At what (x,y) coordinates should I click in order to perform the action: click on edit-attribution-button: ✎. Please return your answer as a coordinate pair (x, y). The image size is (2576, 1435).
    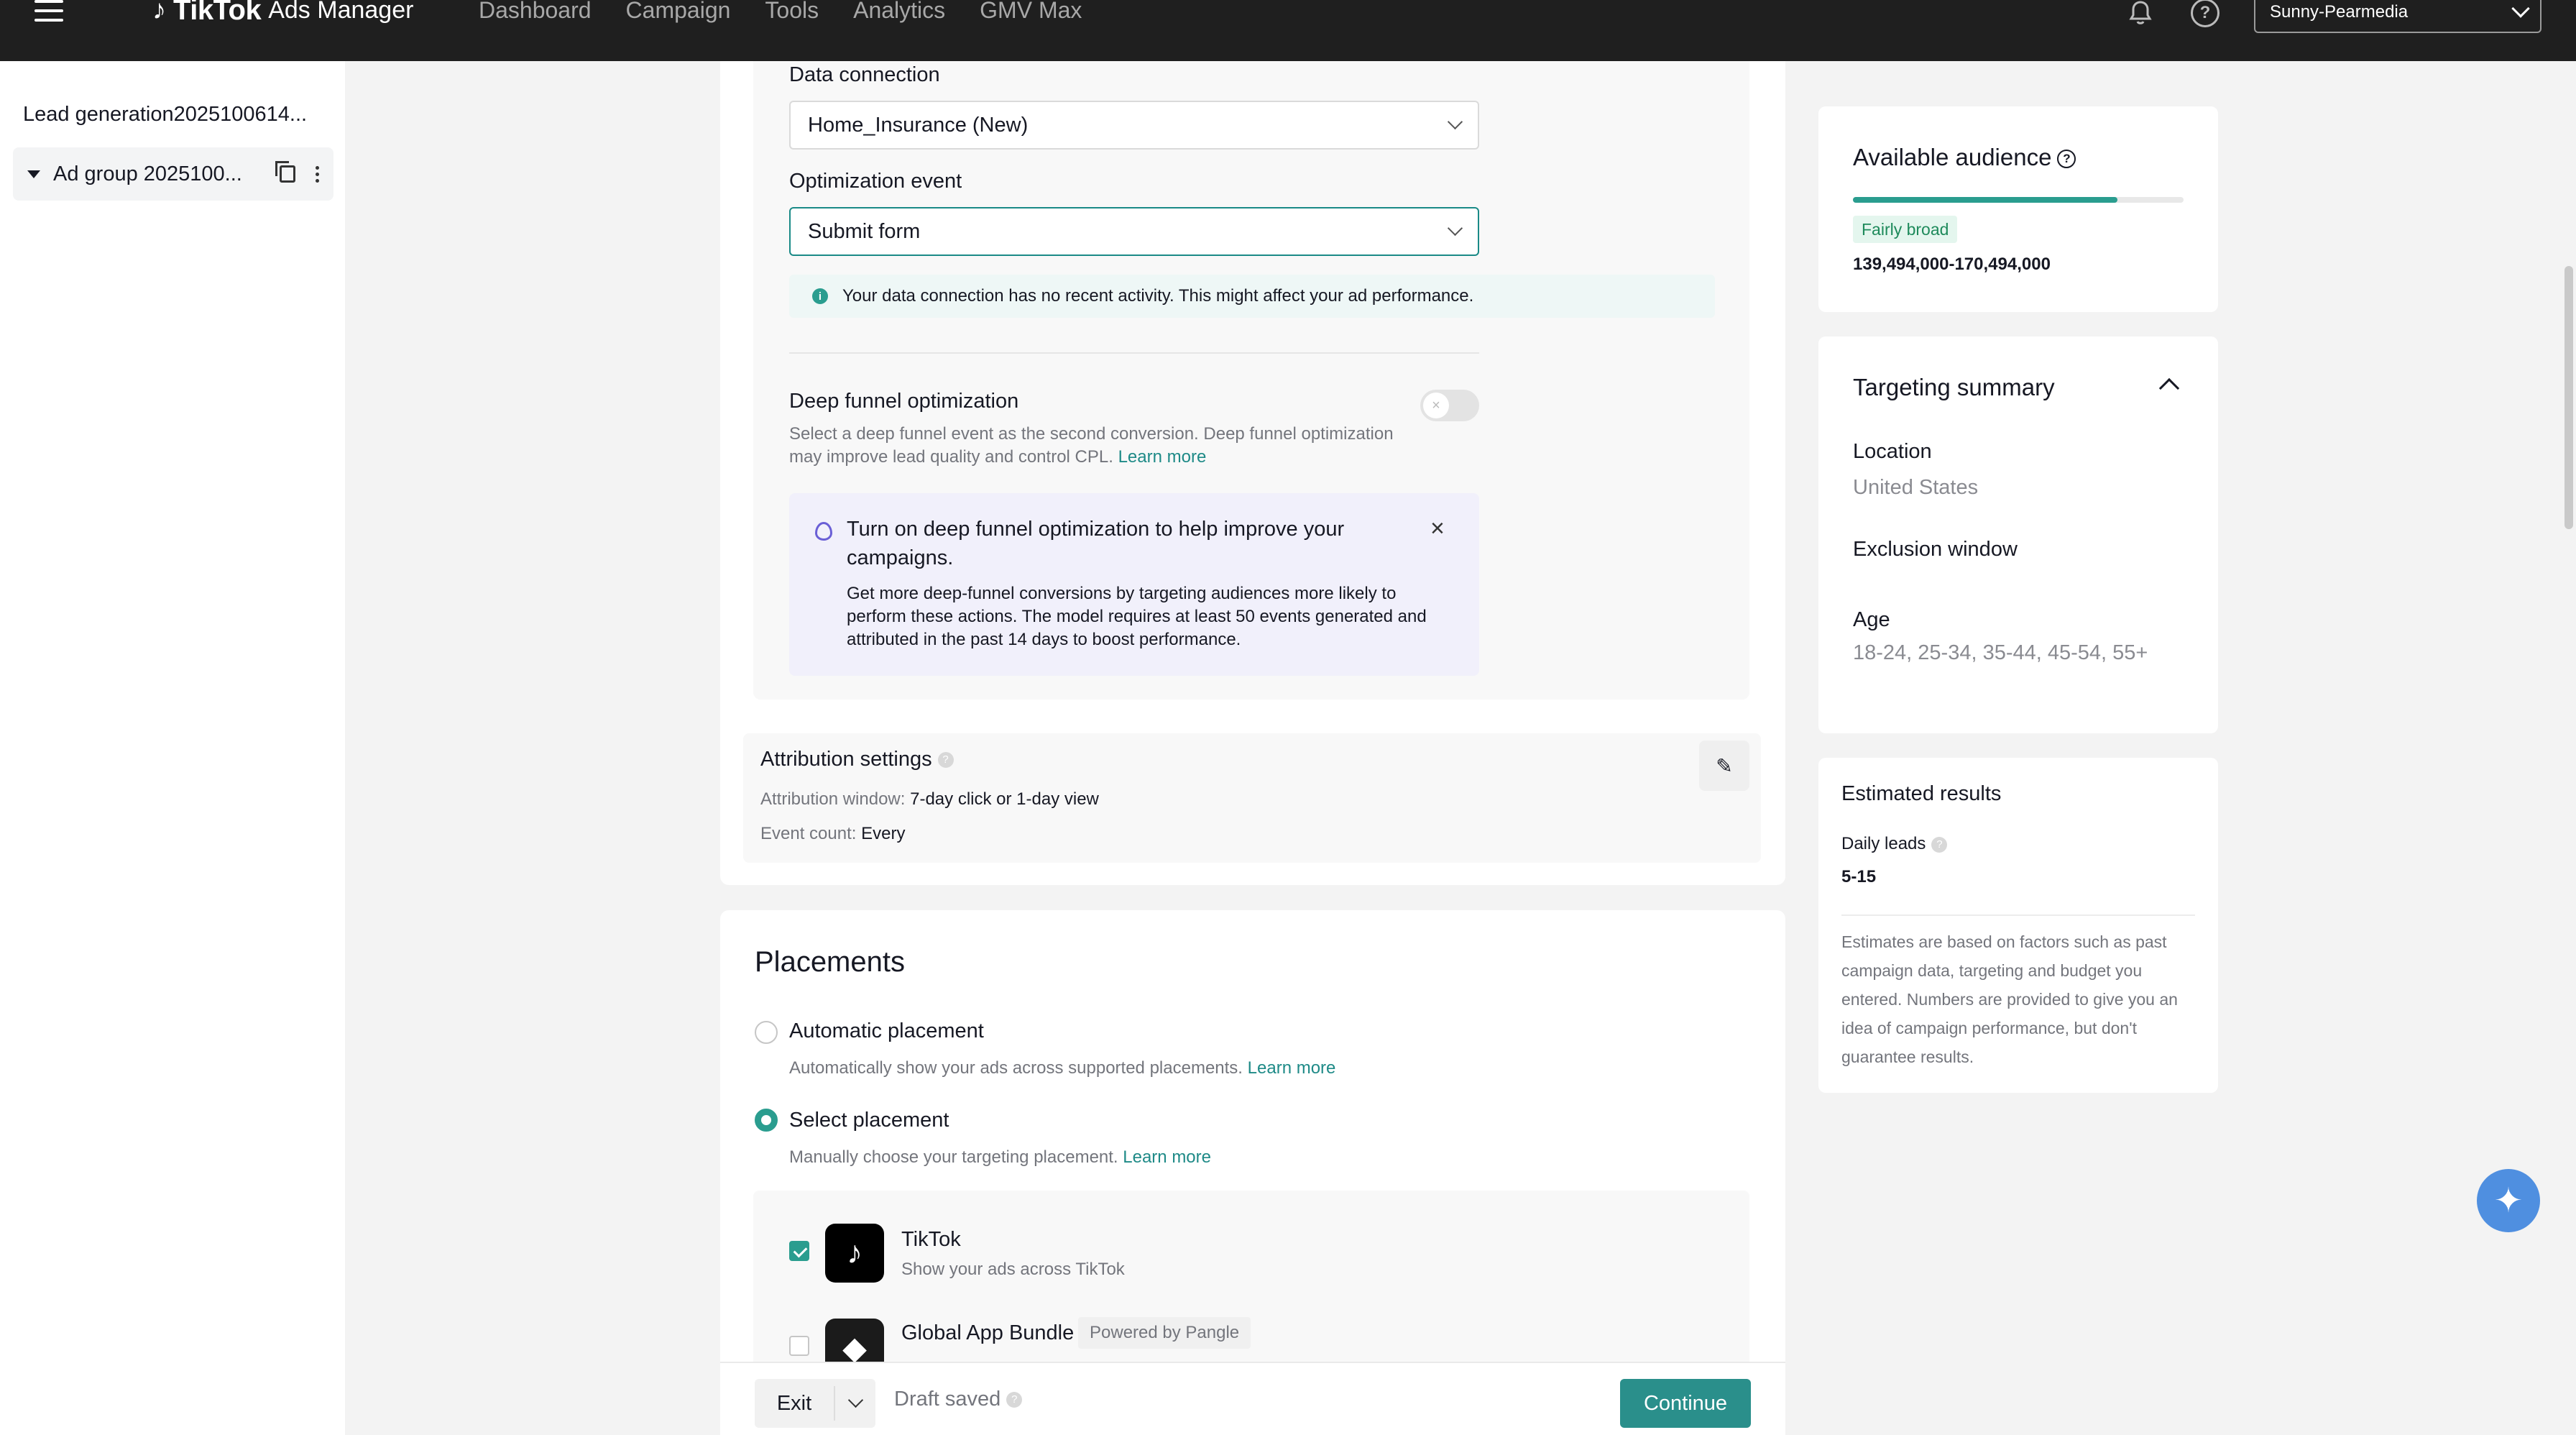
    Looking at the image, I should click on (1724, 766).